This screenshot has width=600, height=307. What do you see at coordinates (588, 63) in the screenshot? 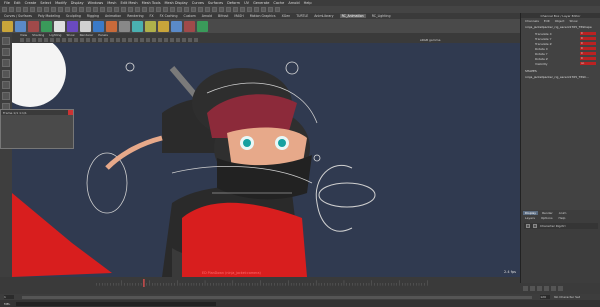
I see `attribute-value: on` at bounding box center [588, 63].